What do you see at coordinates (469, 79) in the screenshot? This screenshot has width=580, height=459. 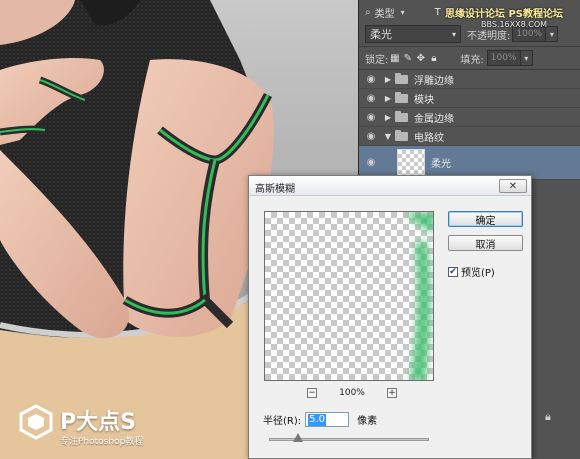 I see `layer-row: ◉ ▶ 浮雕边缘` at bounding box center [469, 79].